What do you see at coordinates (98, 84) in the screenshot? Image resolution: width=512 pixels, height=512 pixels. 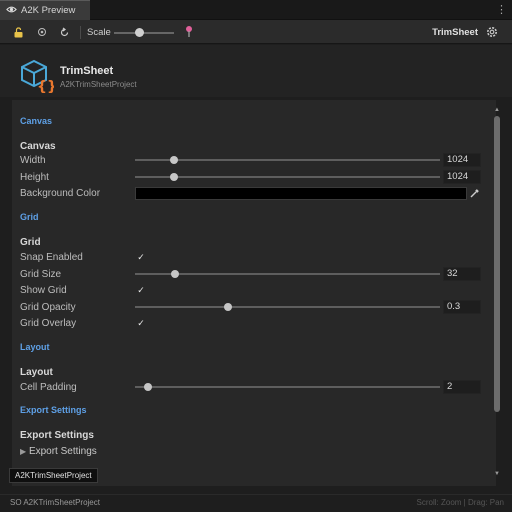 I see `page-subtitle: A2KTrimSheetProject` at bounding box center [98, 84].